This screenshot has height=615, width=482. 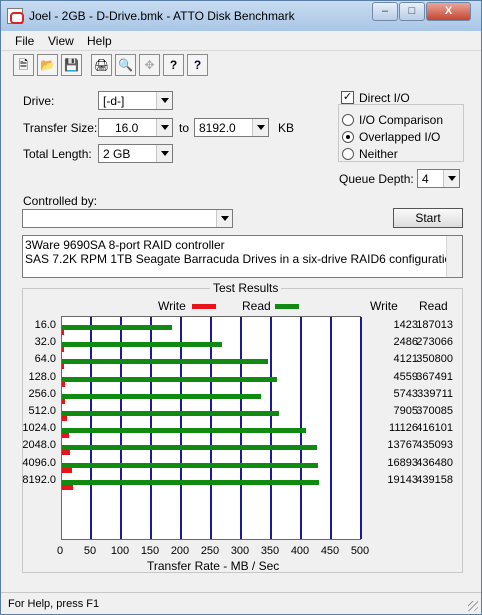 What do you see at coordinates (384, 306) in the screenshot?
I see `write-column-header: Write` at bounding box center [384, 306].